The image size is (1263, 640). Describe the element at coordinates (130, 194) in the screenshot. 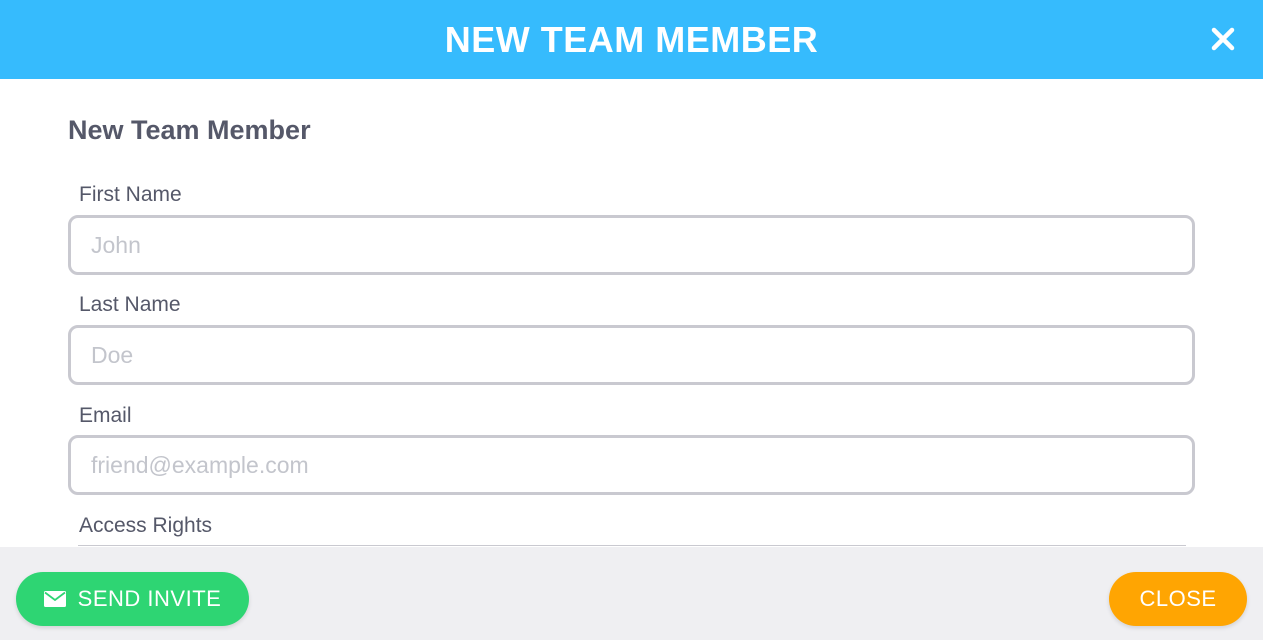

I see `first-name-label: First Name` at that location.